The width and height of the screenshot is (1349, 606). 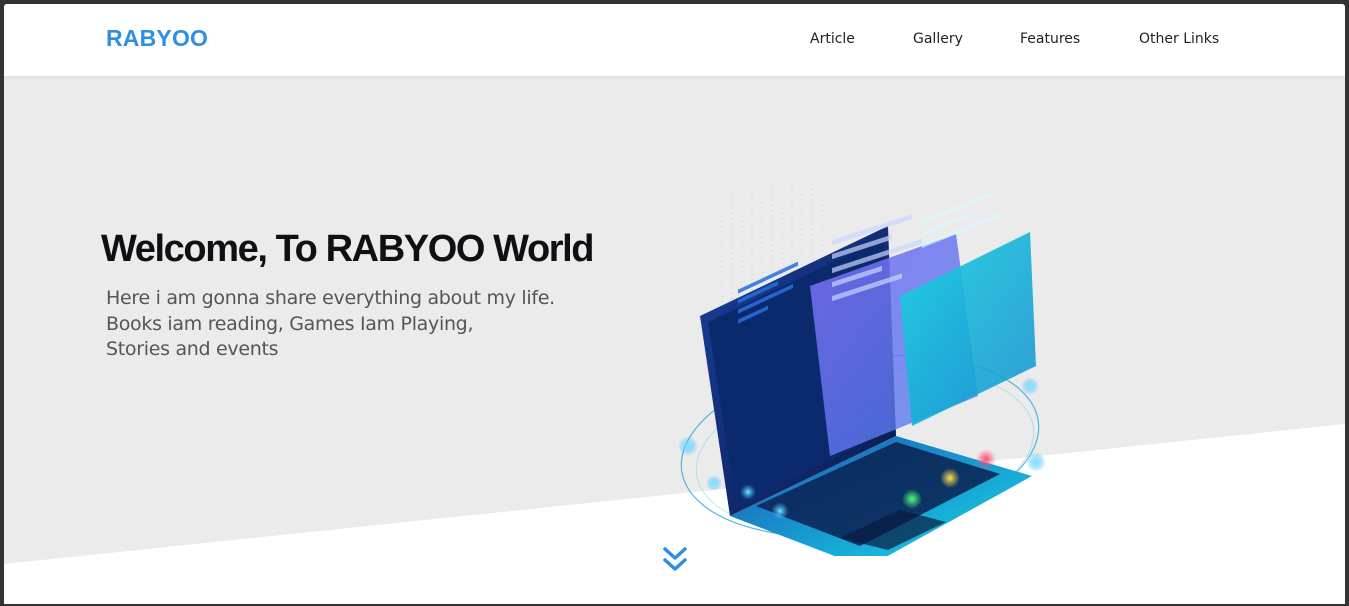 I want to click on nav-link-article: Article, so click(x=832, y=39).